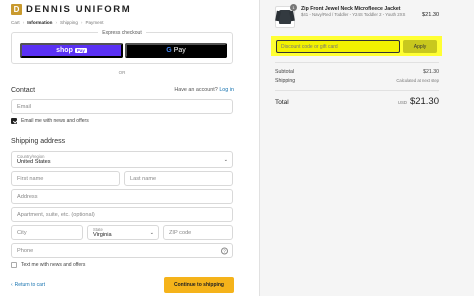  I want to click on login-prompt: Have an account? Log in, so click(204, 90).